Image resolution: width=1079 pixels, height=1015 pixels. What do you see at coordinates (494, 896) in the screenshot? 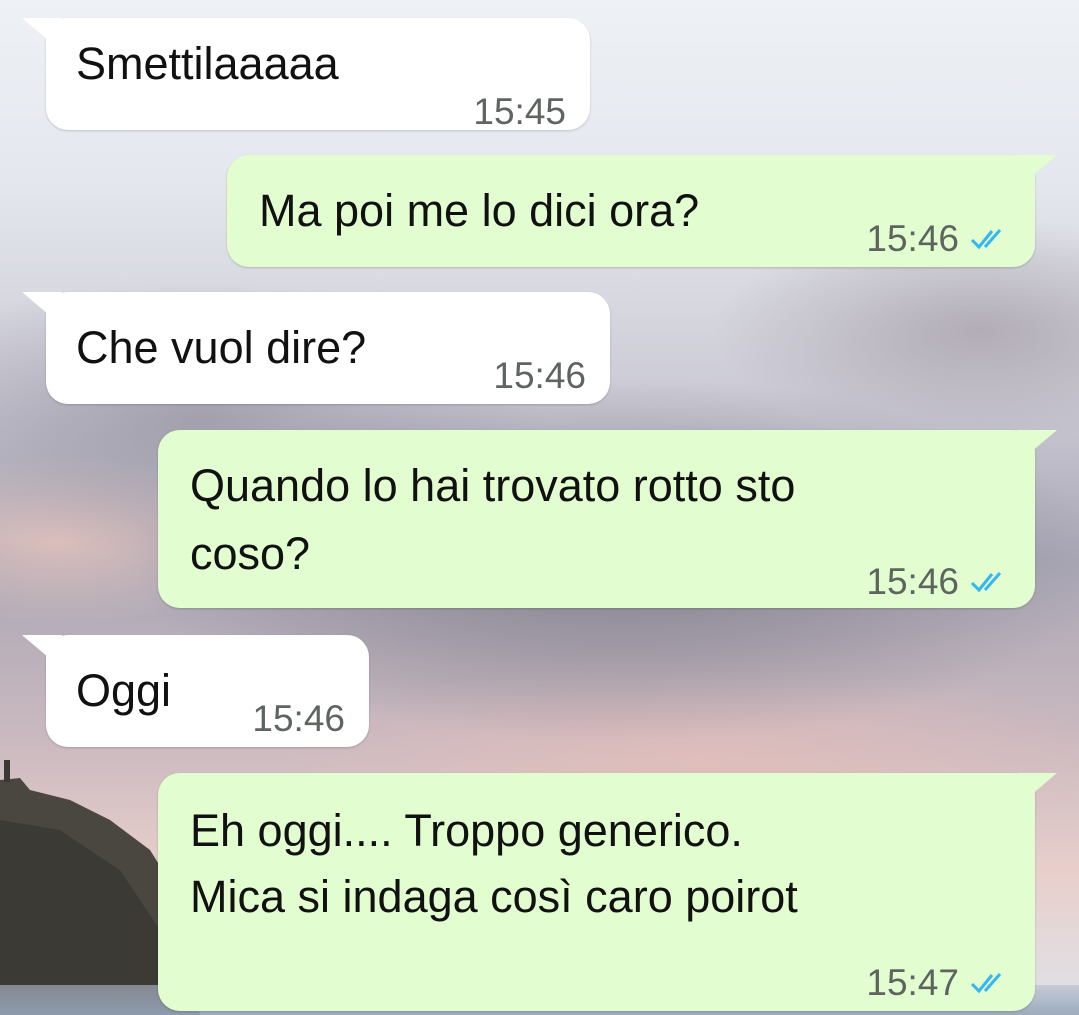
I see `message-text-line: Mica si indaga così caro poirot` at bounding box center [494, 896].